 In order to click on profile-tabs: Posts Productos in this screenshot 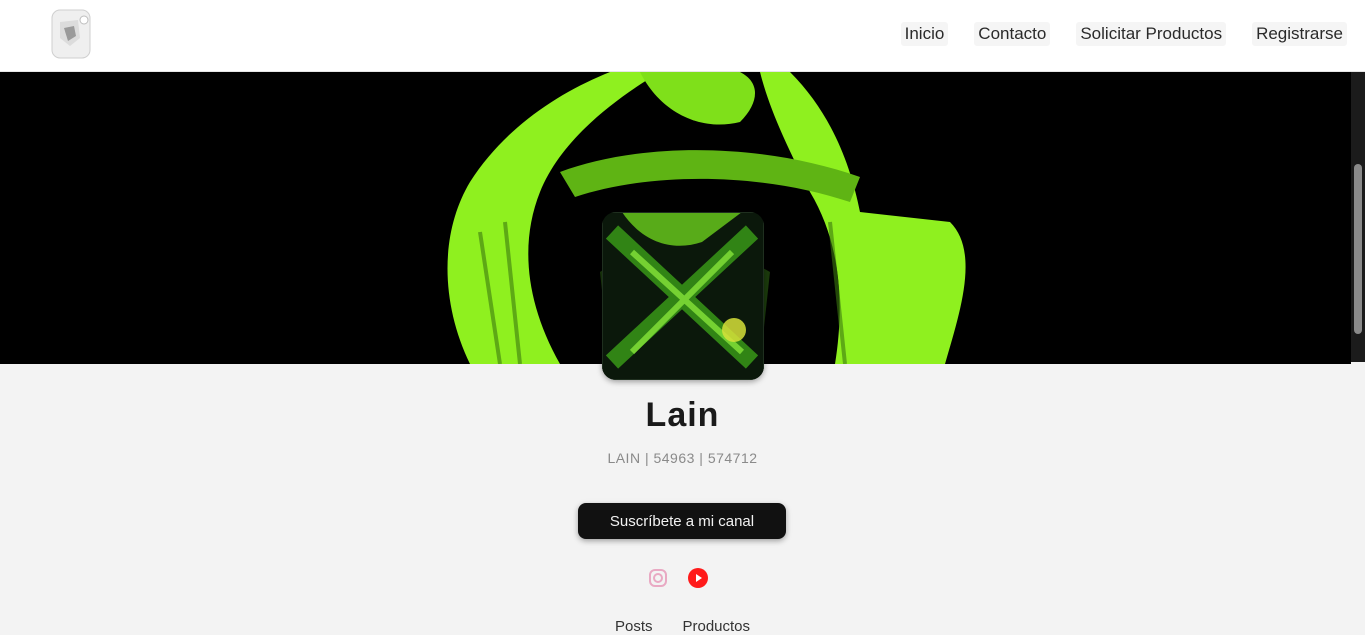, I will do `click(682, 626)`.